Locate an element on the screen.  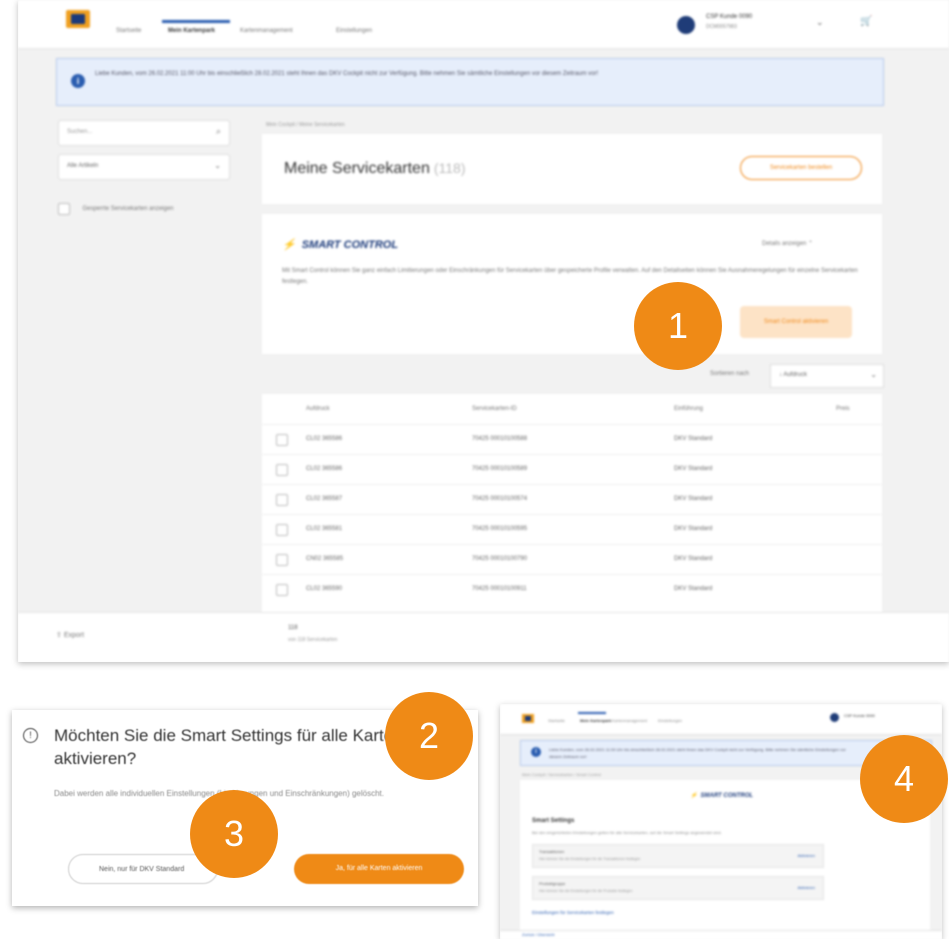
card-count: (118) is located at coordinates (449, 168).